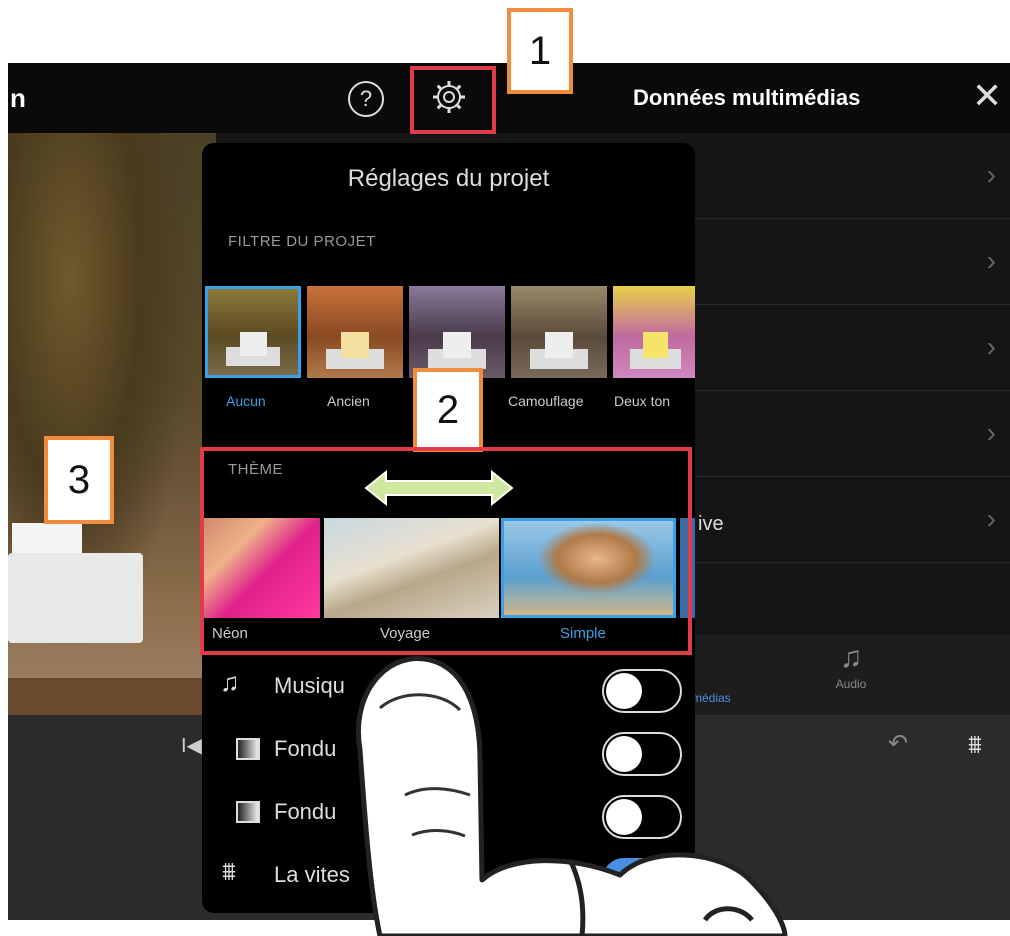 The image size is (1010, 936). Describe the element at coordinates (439, 488) in the screenshot. I see `swipe-arrow-icon` at that location.